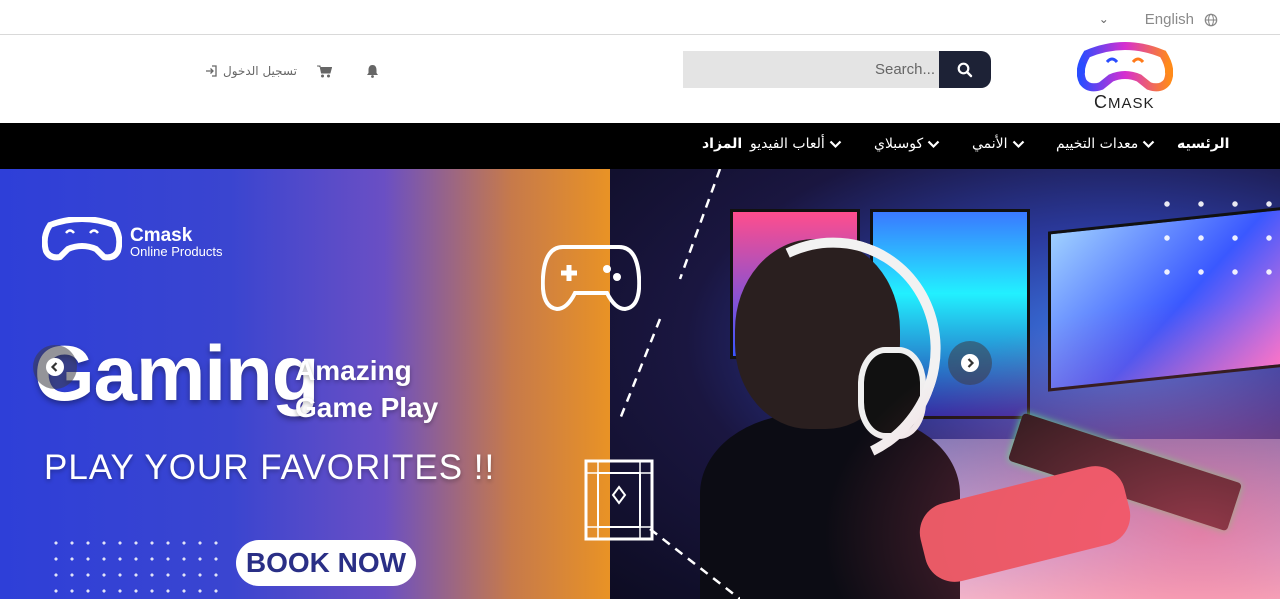 The width and height of the screenshot is (1280, 599). I want to click on nav-item-label: المزاد, so click(722, 144).